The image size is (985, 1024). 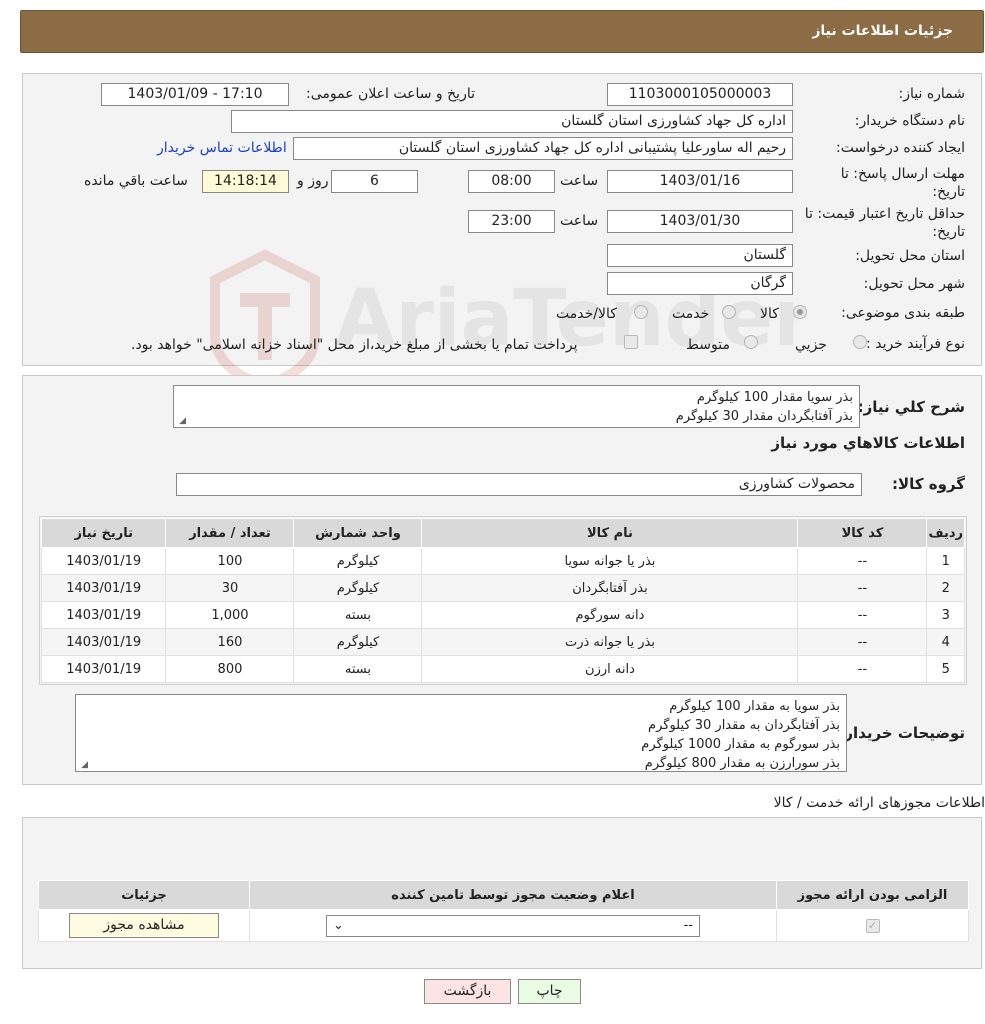 I want to click on buyer-contact-link: اطلاعات تماس خریدار, so click(x=222, y=148).